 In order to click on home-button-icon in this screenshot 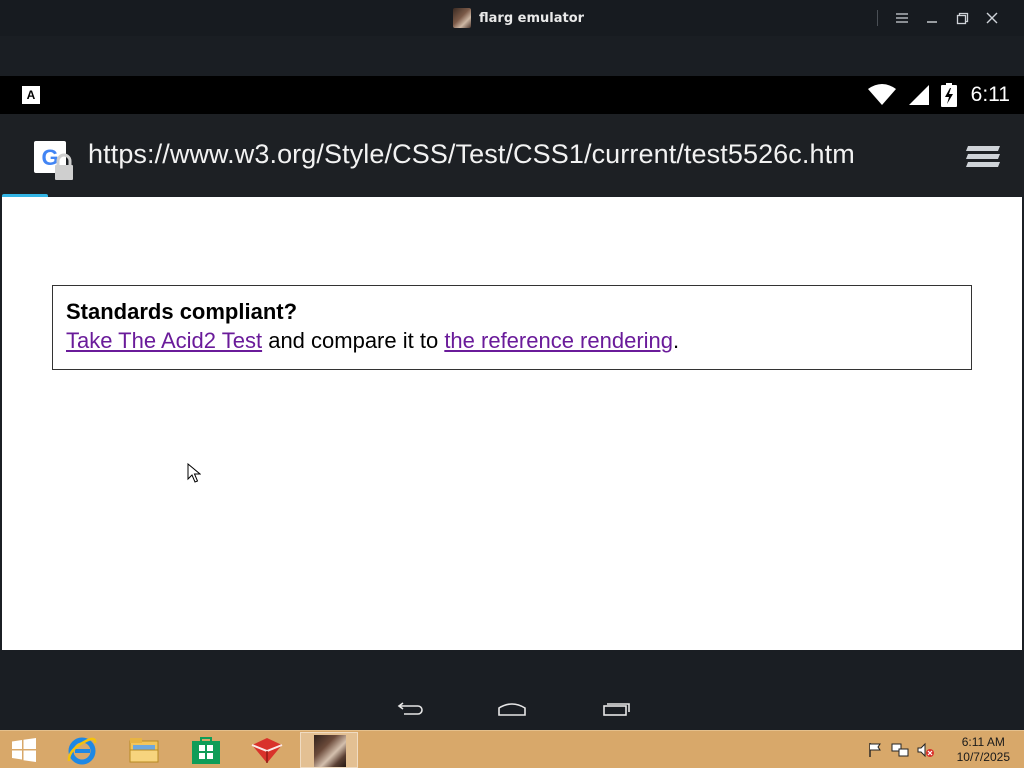, I will do `click(512, 710)`.